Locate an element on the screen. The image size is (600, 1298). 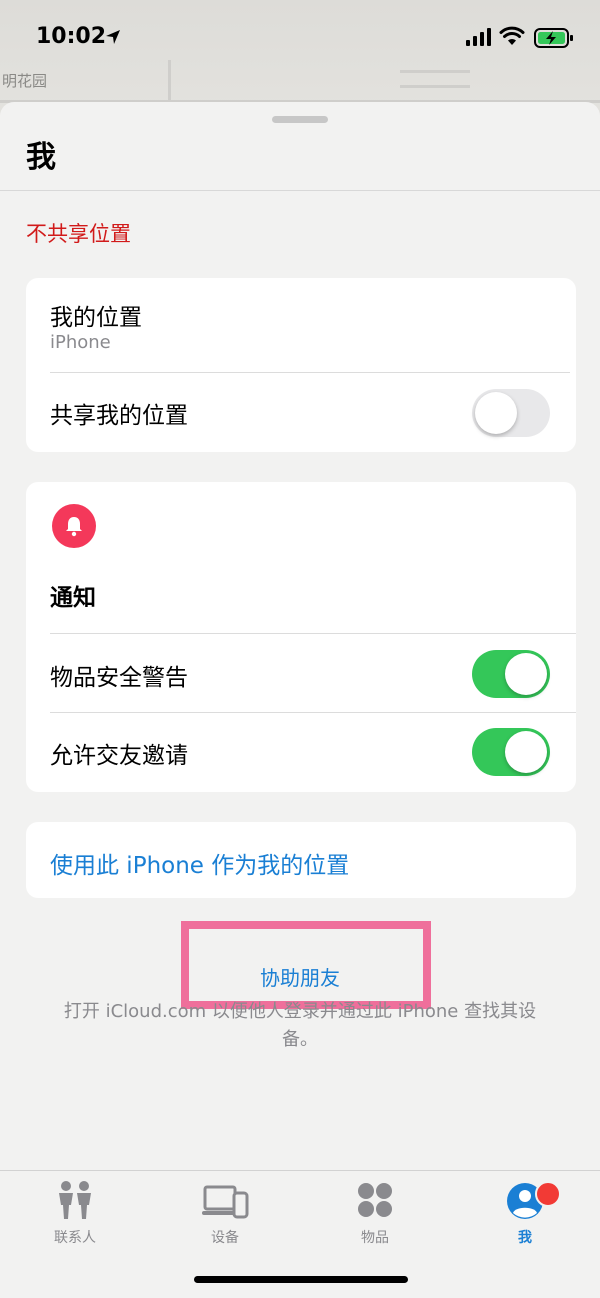
tab-me: 我 is located at coordinates (525, 1213).